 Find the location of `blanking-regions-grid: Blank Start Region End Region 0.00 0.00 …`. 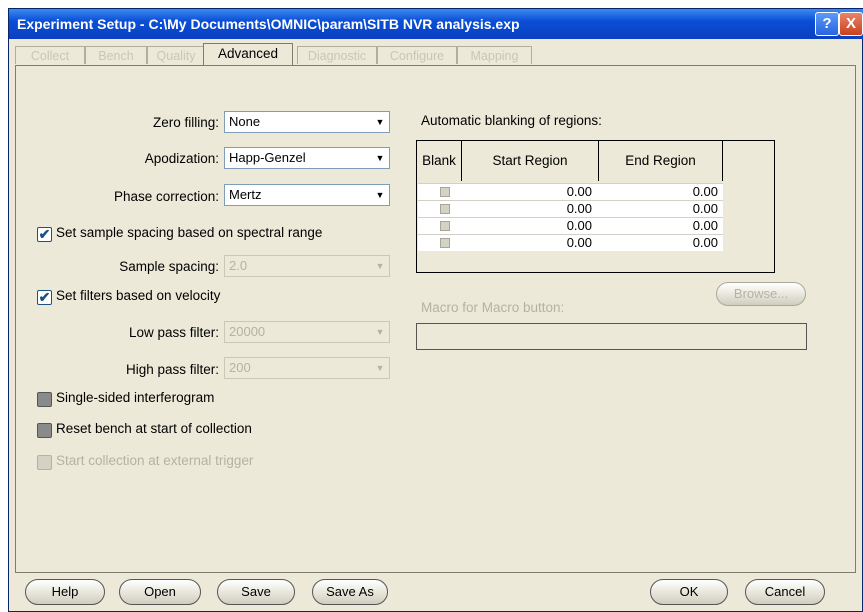

blanking-regions-grid: Blank Start Region End Region 0.00 0.00 … is located at coordinates (595, 206).